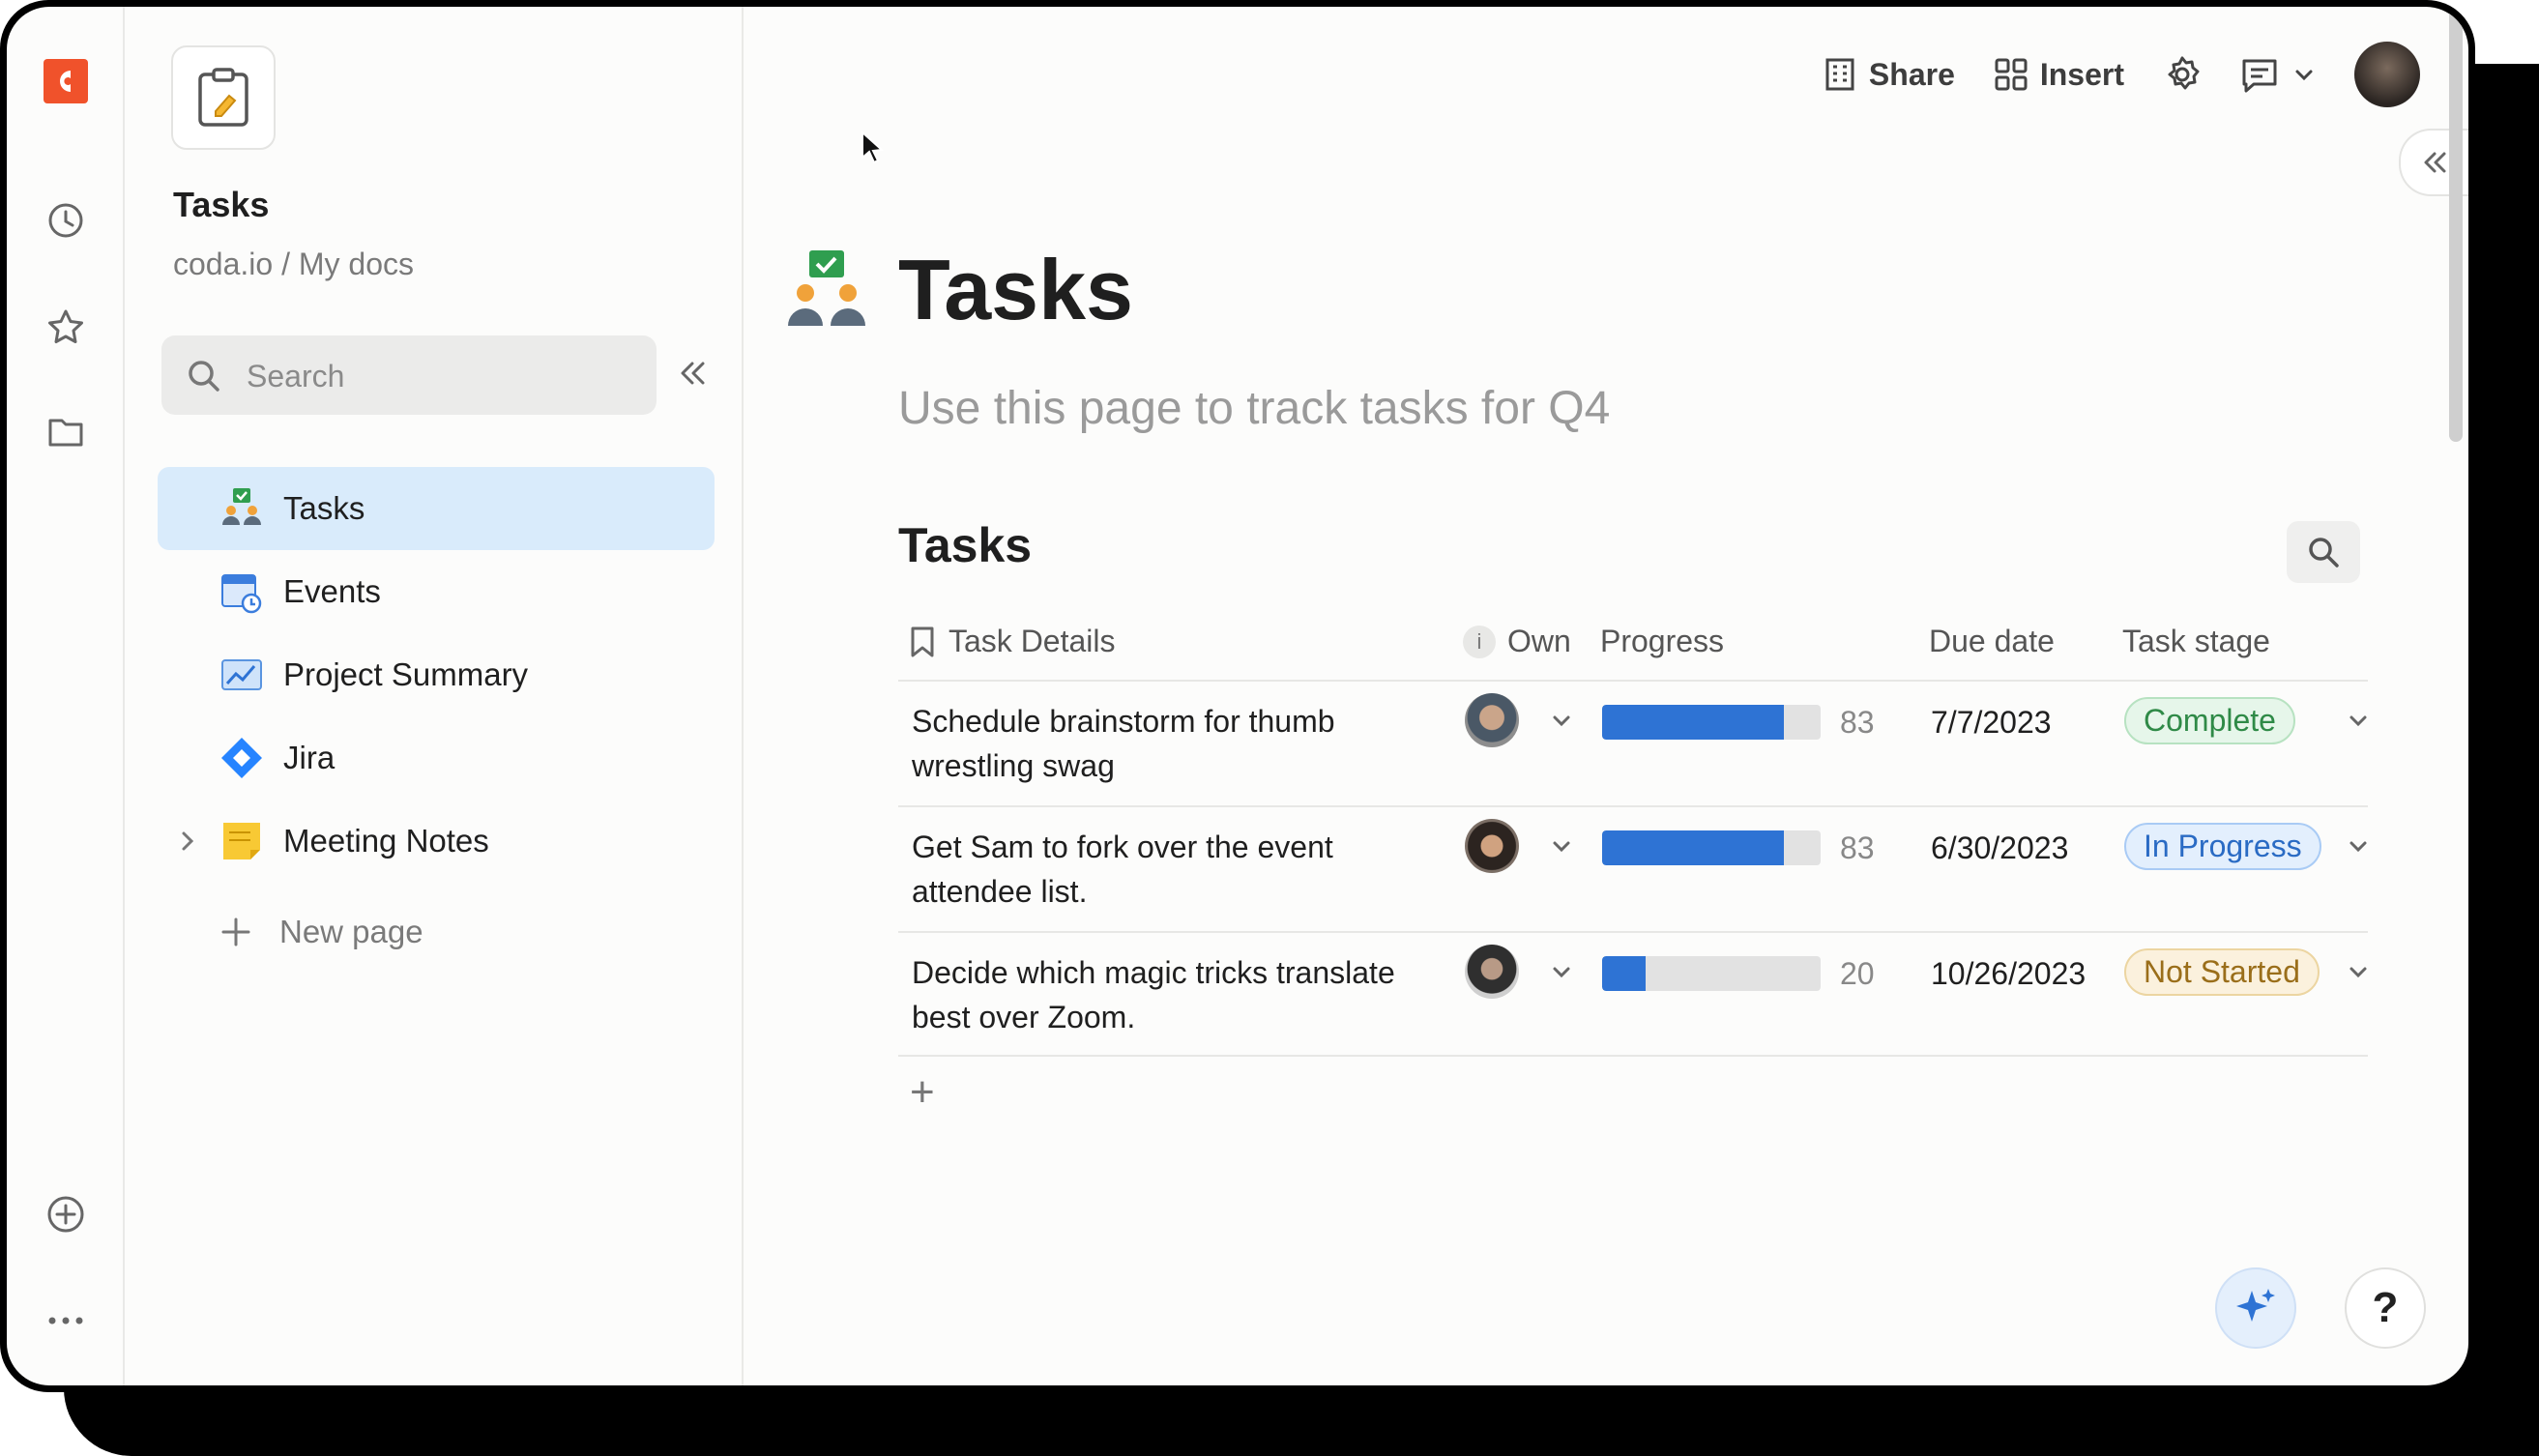 The height and width of the screenshot is (1456, 2539). I want to click on settings-gear-icon, so click(2183, 74).